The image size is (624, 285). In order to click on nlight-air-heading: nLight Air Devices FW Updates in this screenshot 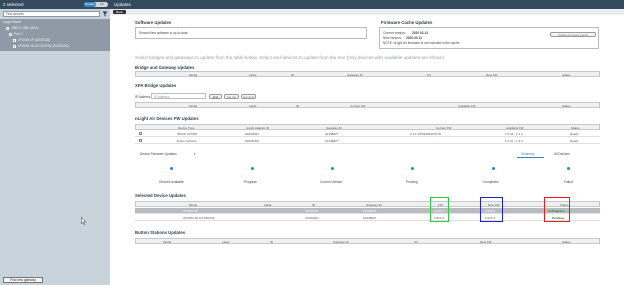, I will do `click(167, 118)`.